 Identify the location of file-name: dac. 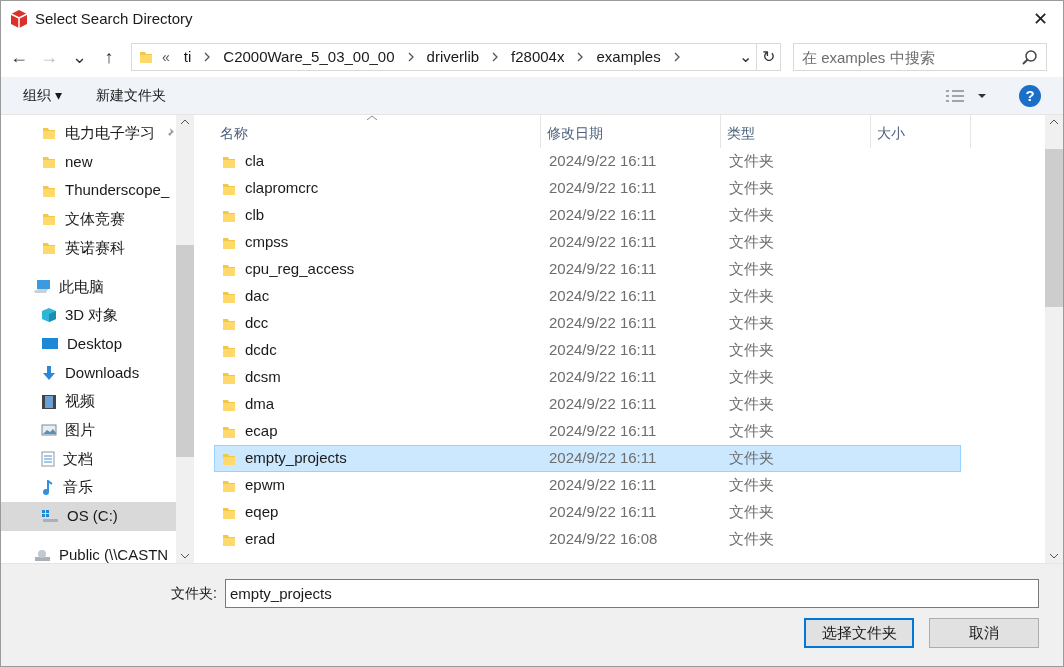
(257, 296).